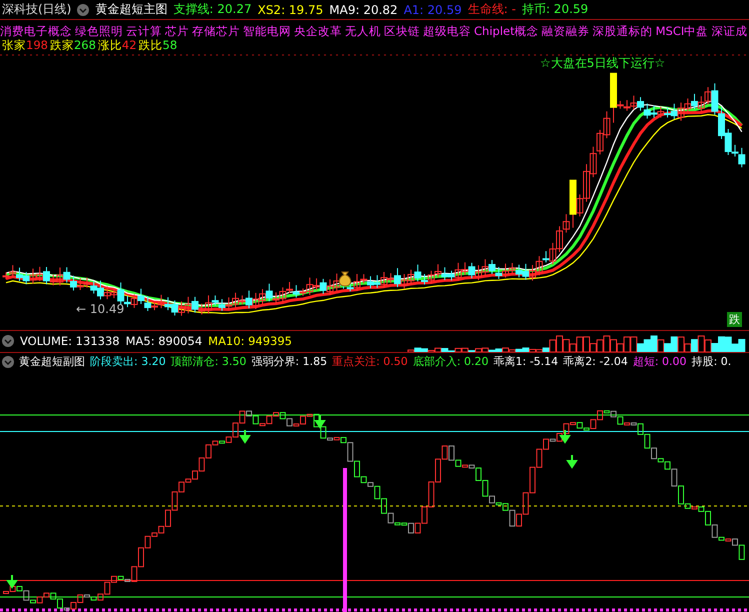  I want to click on indicator-value: 支撑线: 20.27, so click(212, 9).